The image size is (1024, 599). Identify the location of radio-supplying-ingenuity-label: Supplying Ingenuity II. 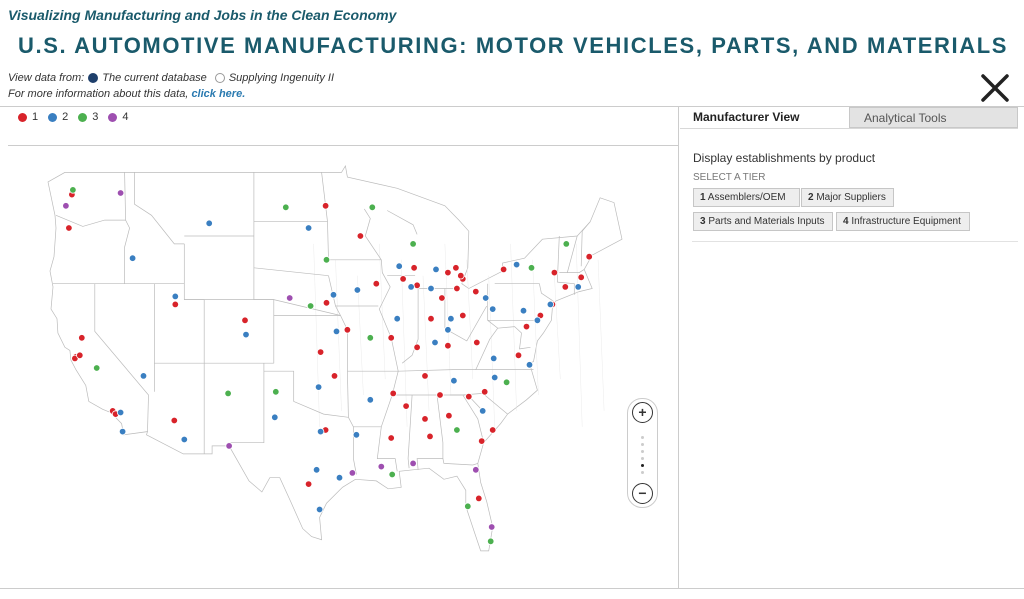
(281, 78).